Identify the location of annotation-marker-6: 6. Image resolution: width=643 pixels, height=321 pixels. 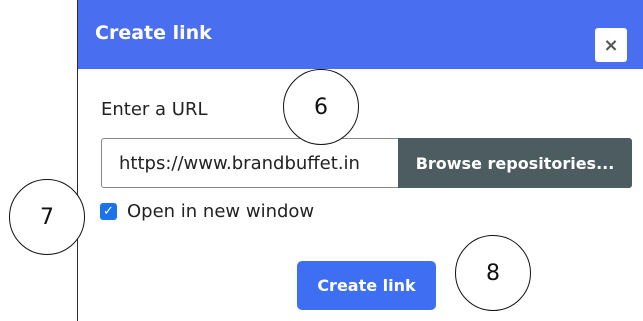
(321, 107).